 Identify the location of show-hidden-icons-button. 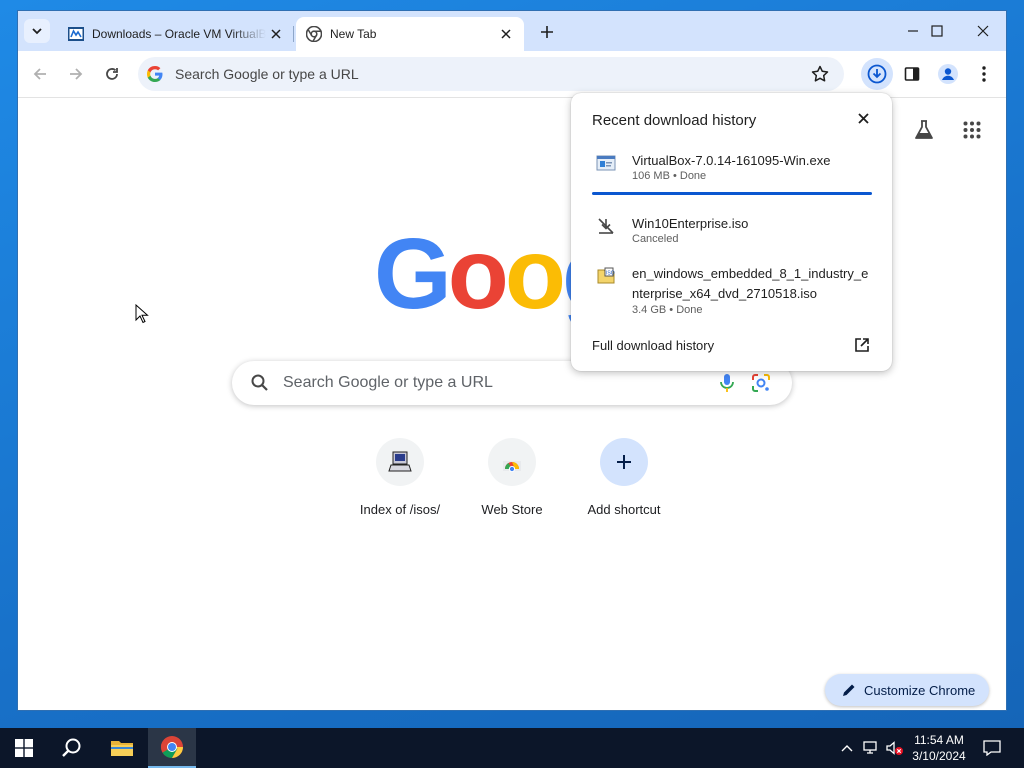
(847, 748).